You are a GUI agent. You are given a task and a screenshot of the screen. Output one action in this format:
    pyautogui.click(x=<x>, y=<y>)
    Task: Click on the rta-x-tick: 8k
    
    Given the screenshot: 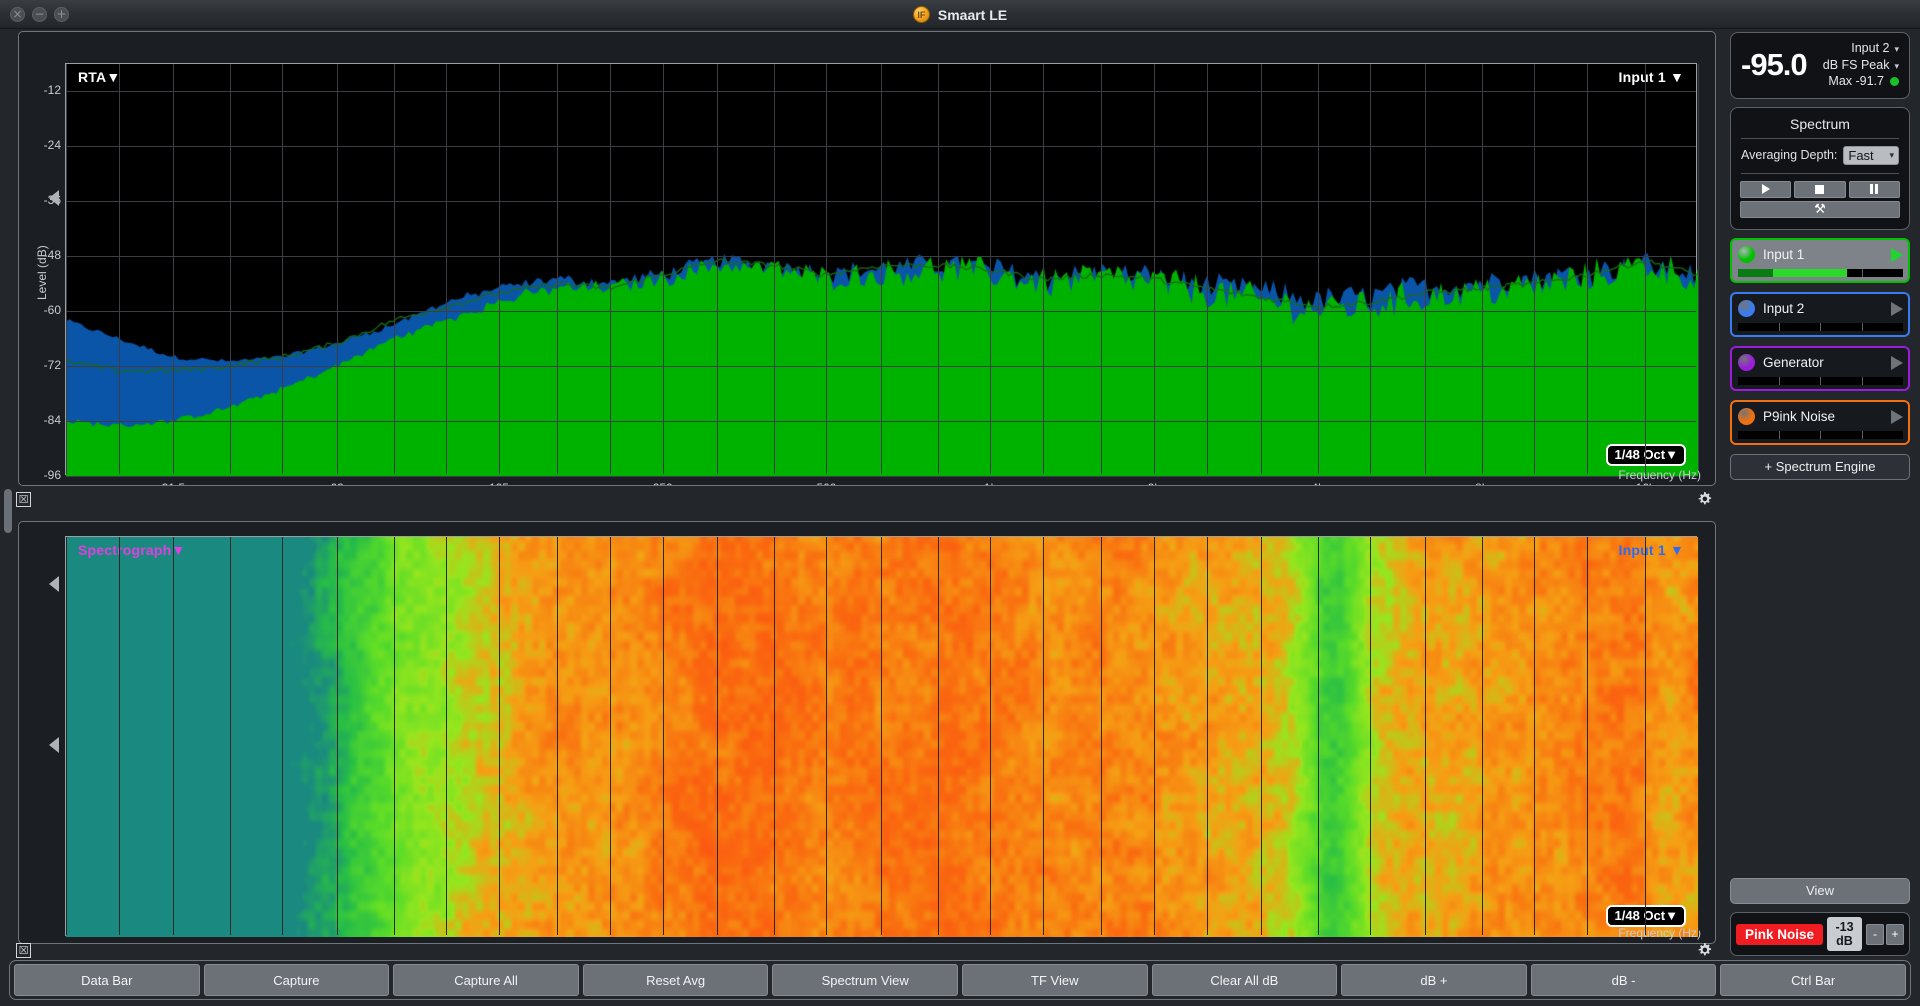 What is the action you would take?
    pyautogui.click(x=1481, y=483)
    